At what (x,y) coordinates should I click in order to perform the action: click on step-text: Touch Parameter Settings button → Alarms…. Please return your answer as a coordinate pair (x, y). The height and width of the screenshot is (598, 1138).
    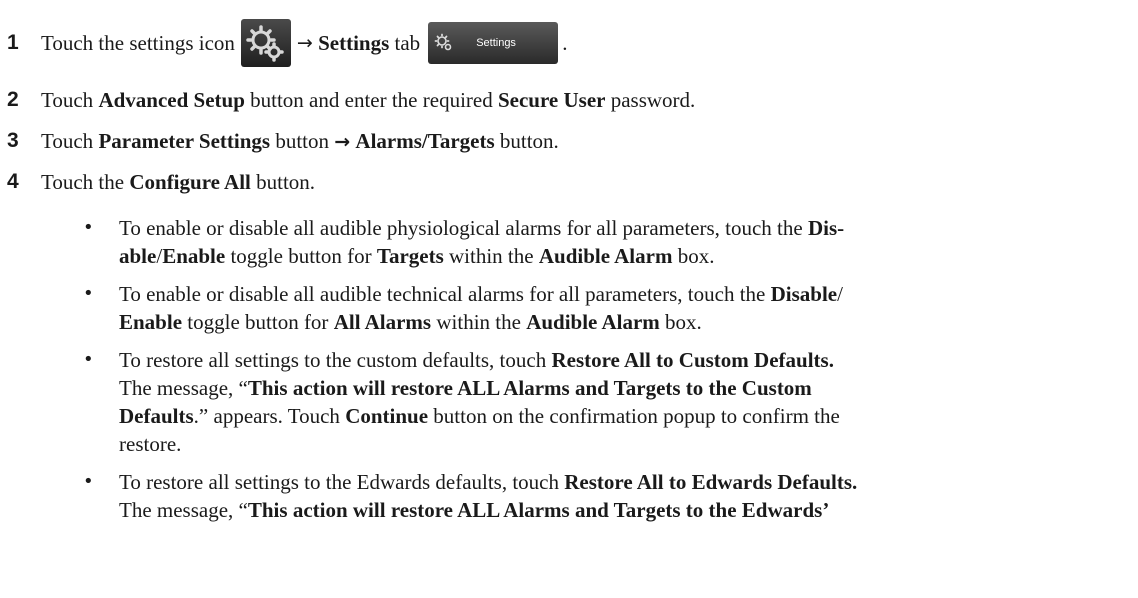
    Looking at the image, I should click on (300, 141).